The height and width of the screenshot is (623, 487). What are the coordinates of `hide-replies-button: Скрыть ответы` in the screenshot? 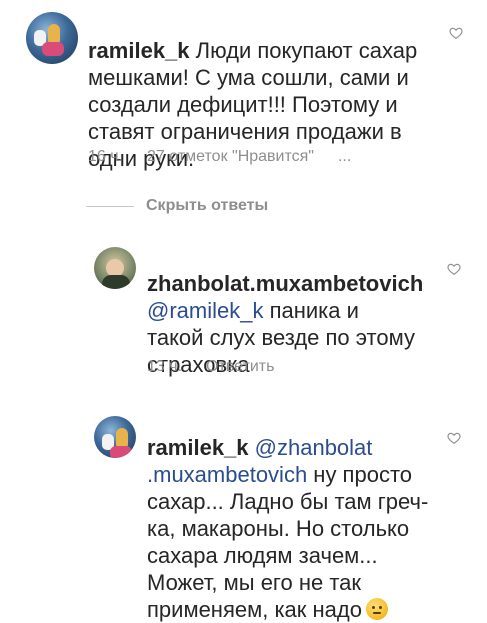 It's located at (207, 206).